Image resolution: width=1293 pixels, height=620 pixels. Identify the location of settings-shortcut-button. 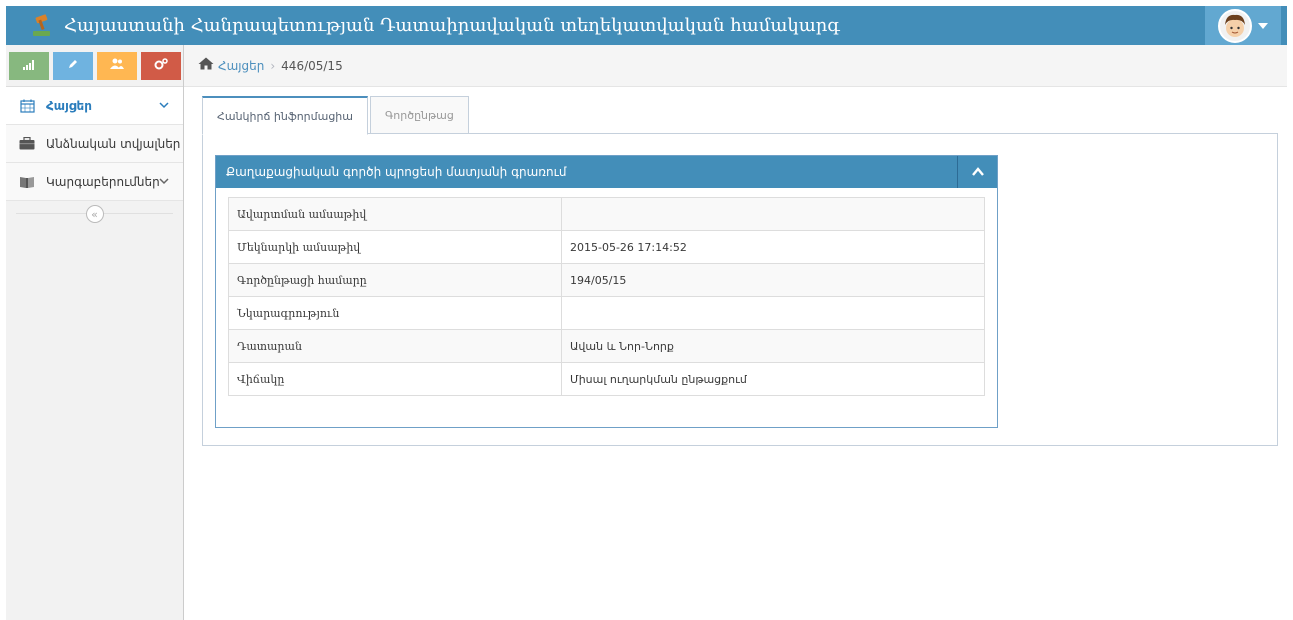
(160, 65).